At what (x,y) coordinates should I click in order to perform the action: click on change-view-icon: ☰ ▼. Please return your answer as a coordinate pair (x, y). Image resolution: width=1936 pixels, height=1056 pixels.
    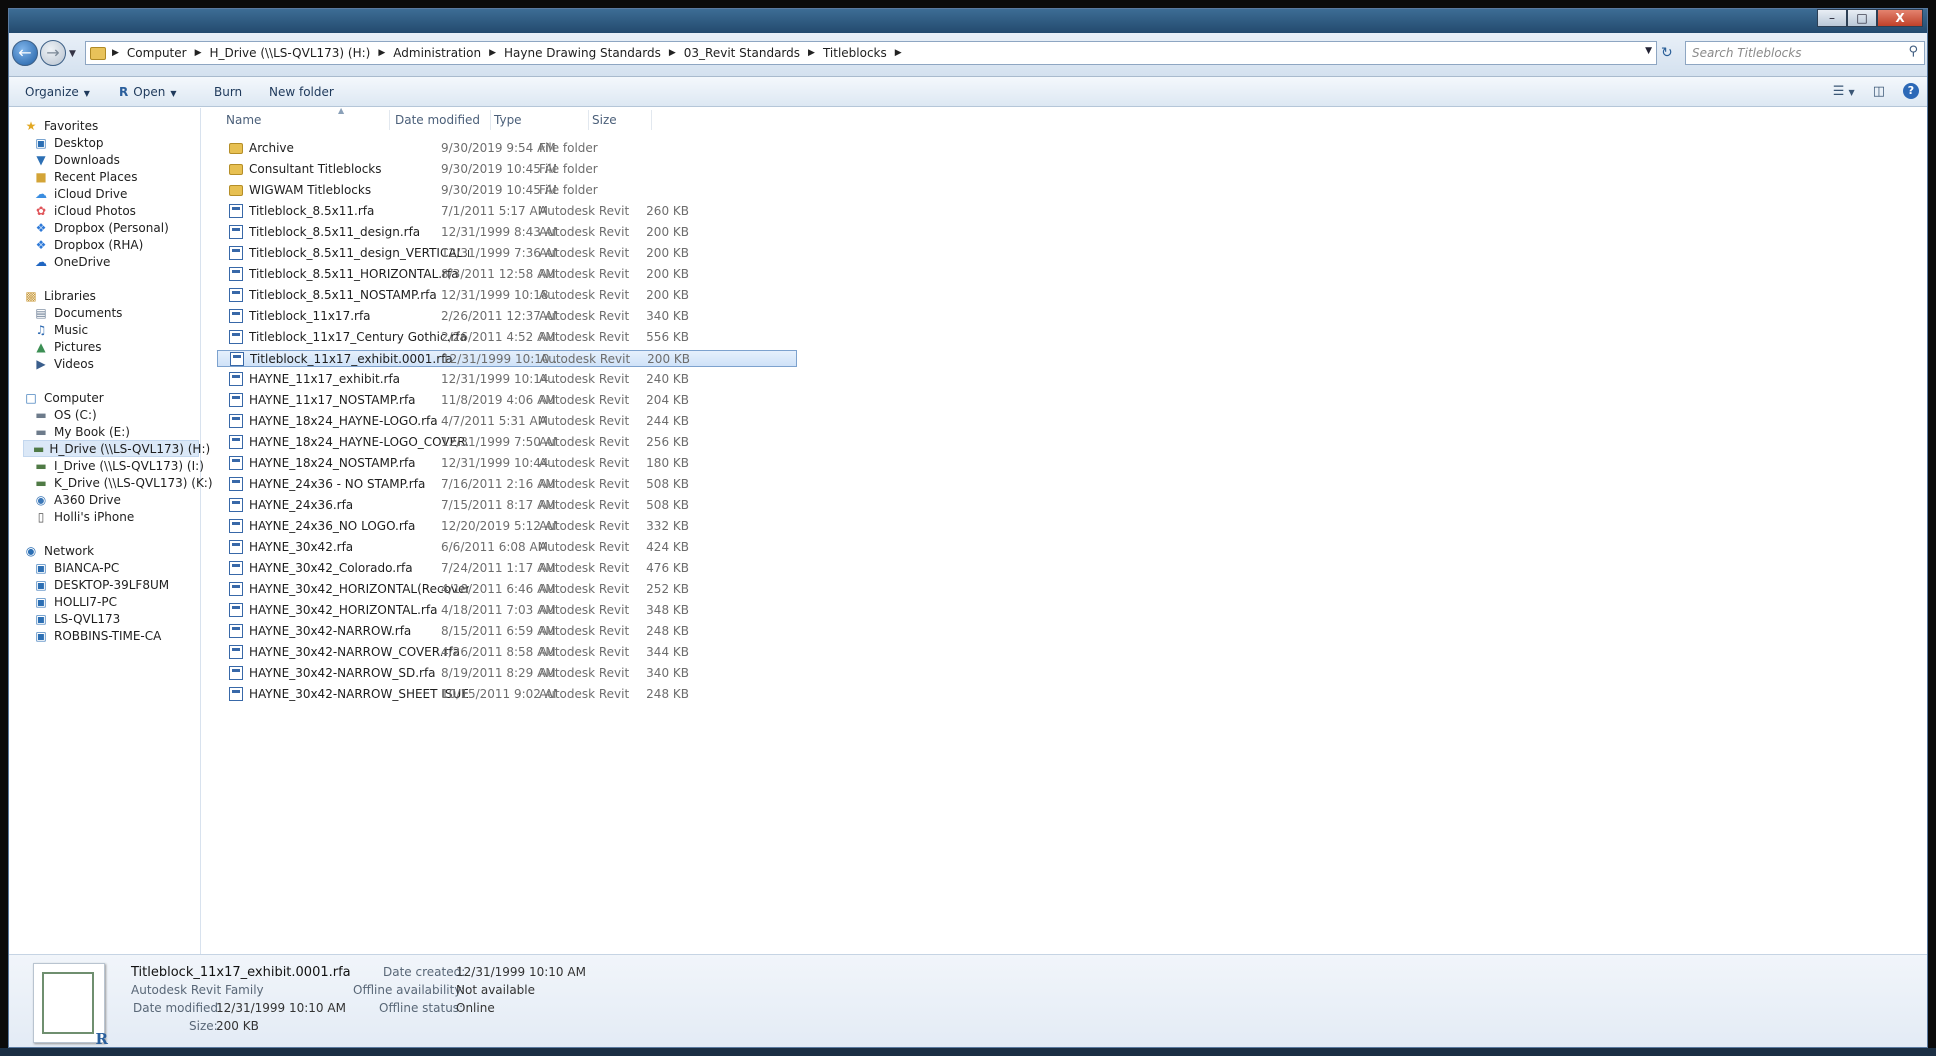
    Looking at the image, I should click on (1844, 91).